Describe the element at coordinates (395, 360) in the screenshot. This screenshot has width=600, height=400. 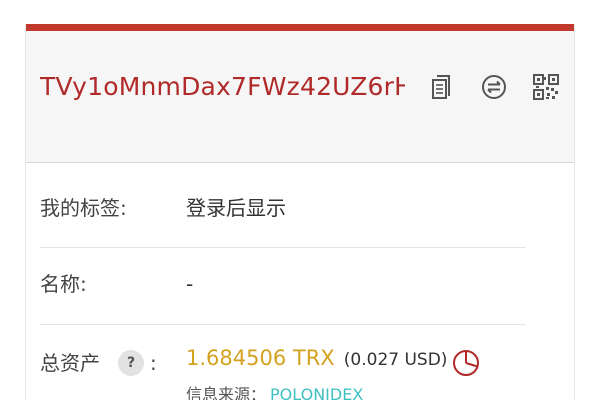
I see `balance-usd: (0.027 USD)` at that location.